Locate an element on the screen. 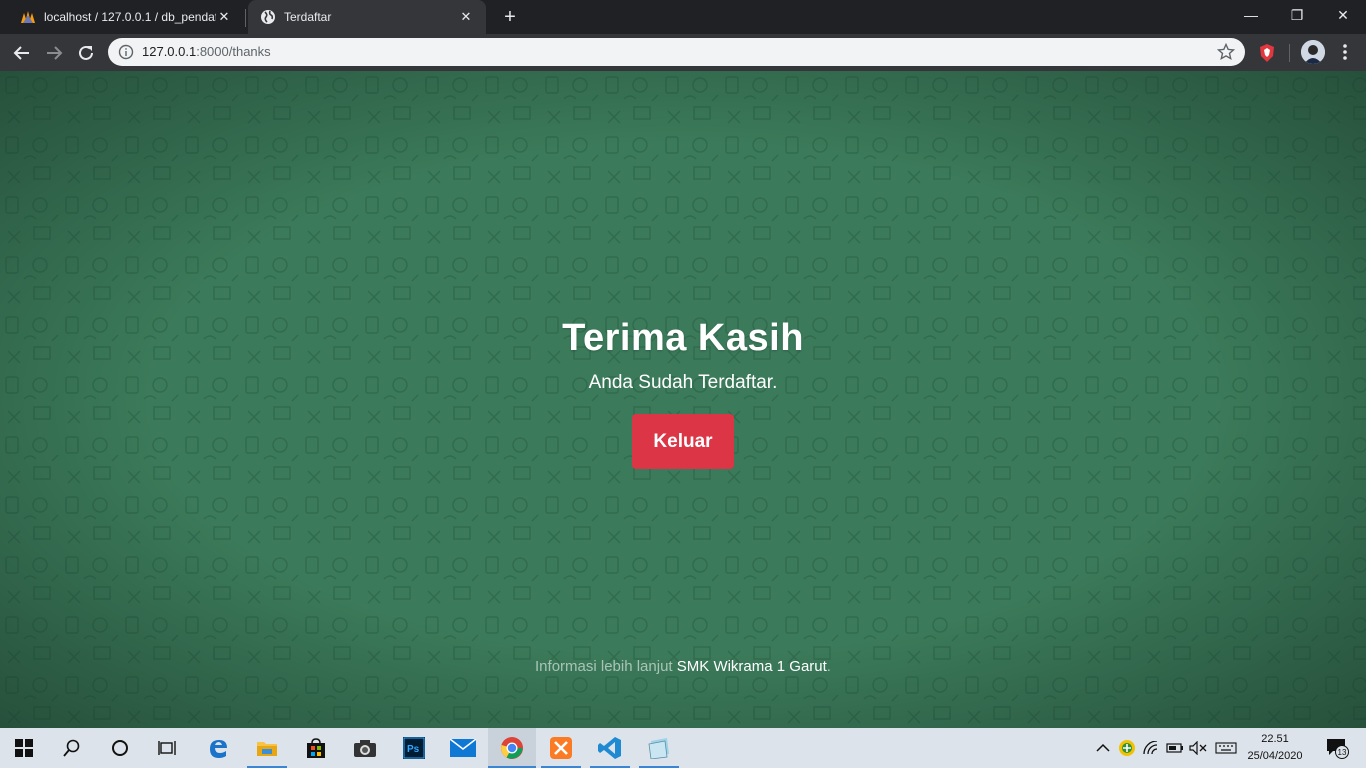 This screenshot has width=1366, height=768. search-button is located at coordinates (72, 748).